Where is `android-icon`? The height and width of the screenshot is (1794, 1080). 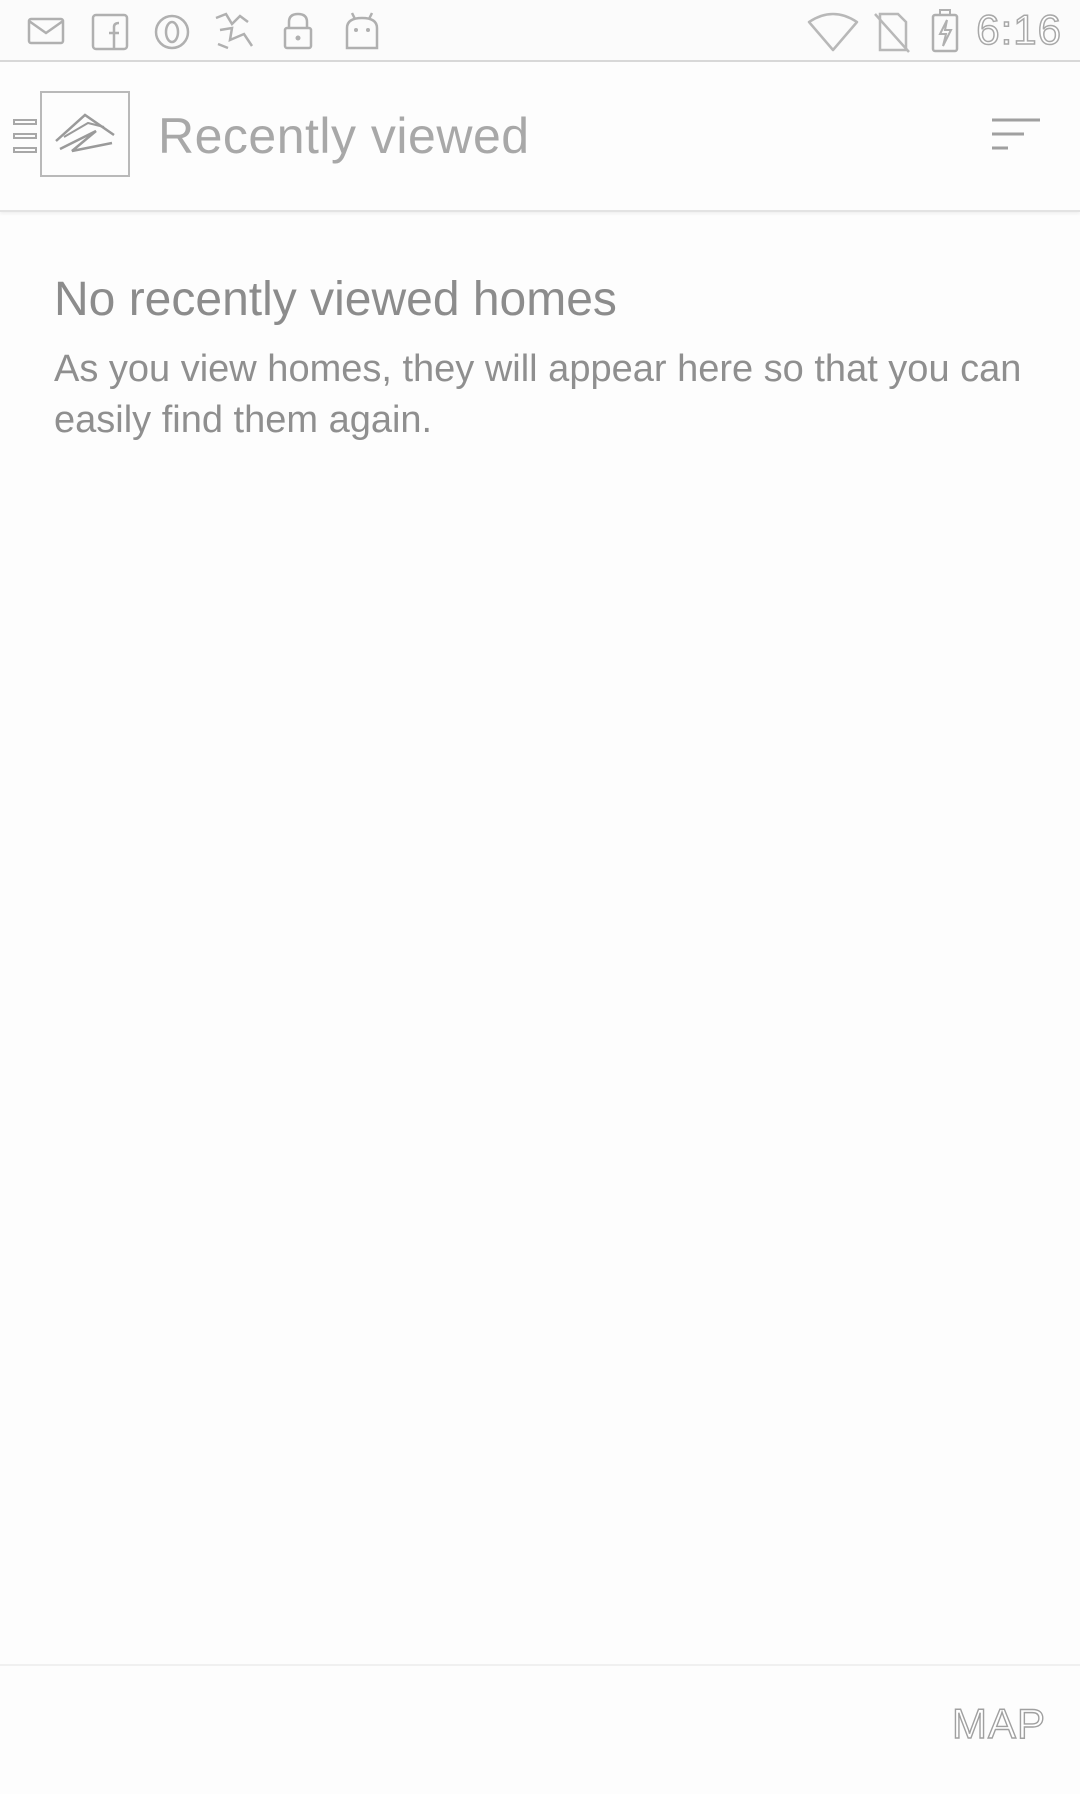 android-icon is located at coordinates (362, 31).